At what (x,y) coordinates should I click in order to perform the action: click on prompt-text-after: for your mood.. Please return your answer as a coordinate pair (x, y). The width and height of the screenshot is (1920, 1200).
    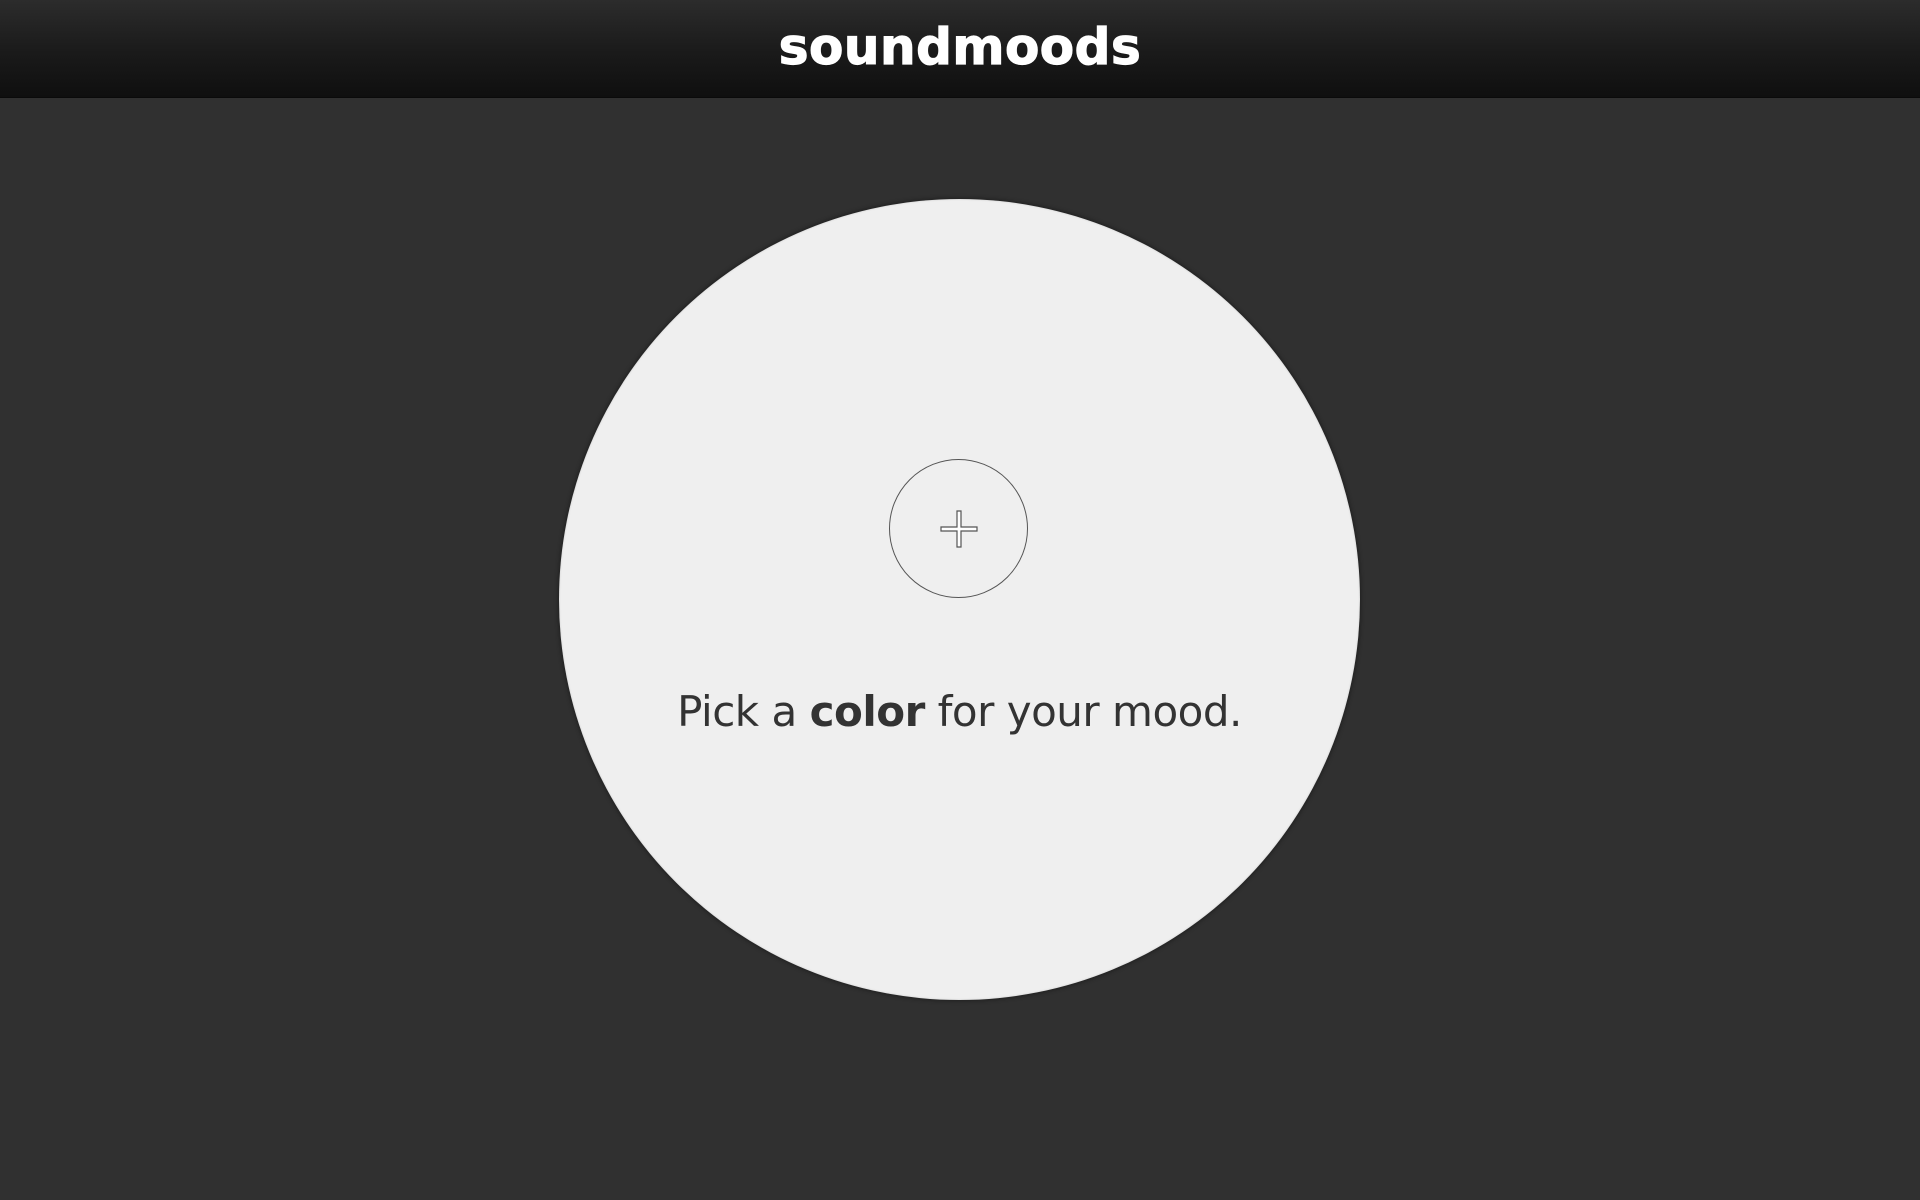
    Looking at the image, I should click on (1083, 711).